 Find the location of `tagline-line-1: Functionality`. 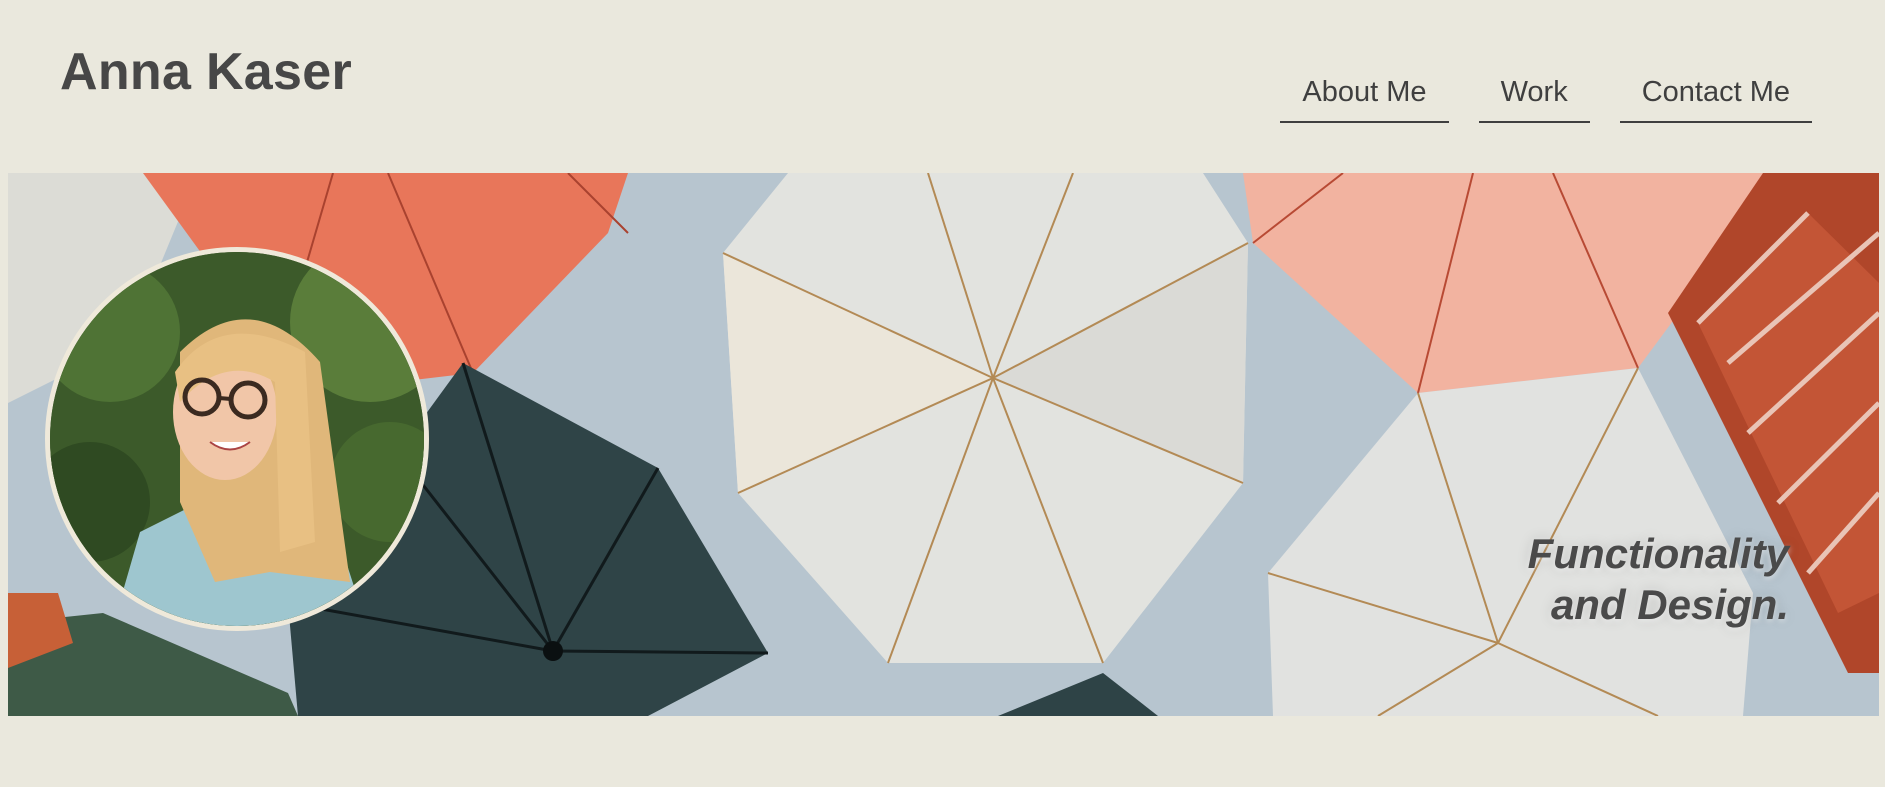

tagline-line-1: Functionality is located at coordinates (1658, 553).